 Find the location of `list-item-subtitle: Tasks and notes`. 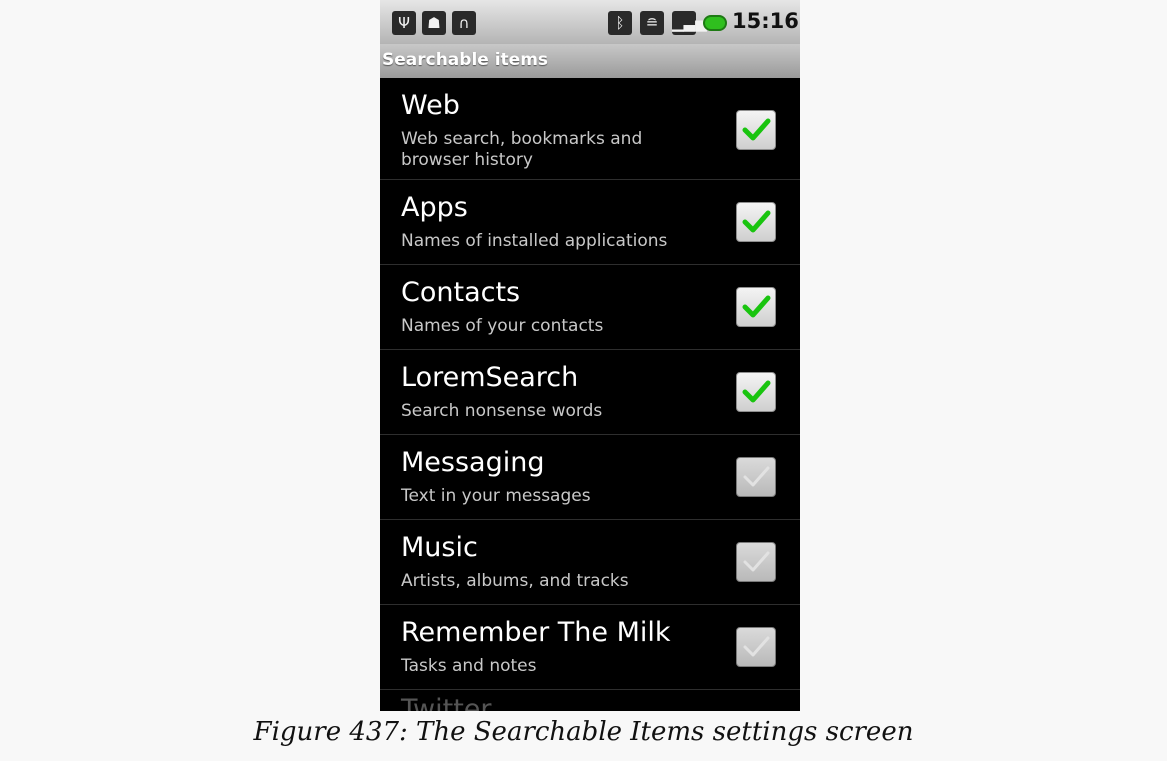

list-item-subtitle: Tasks and notes is located at coordinates (469, 666).